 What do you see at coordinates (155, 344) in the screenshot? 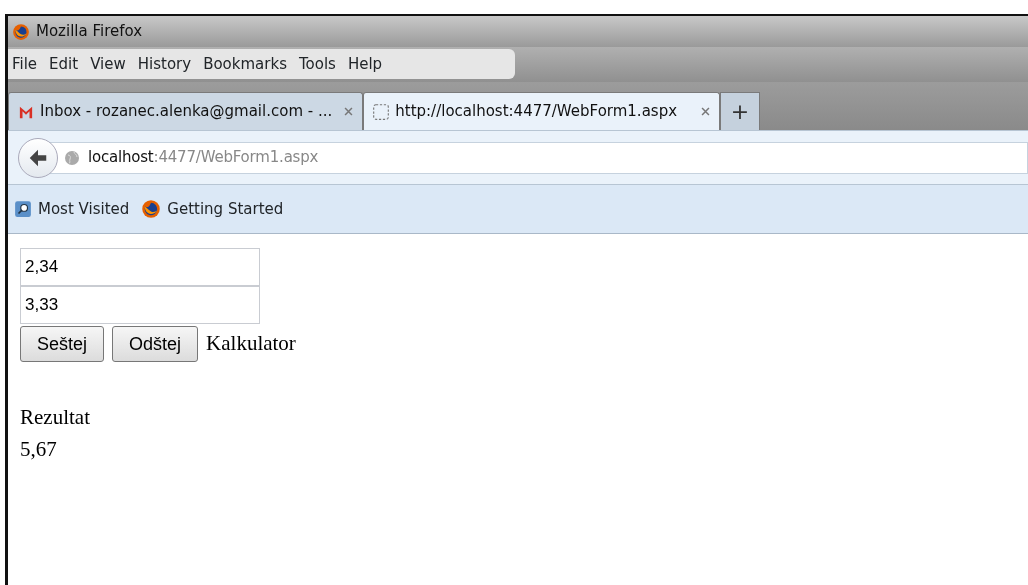
I see `form-button: Odštej` at bounding box center [155, 344].